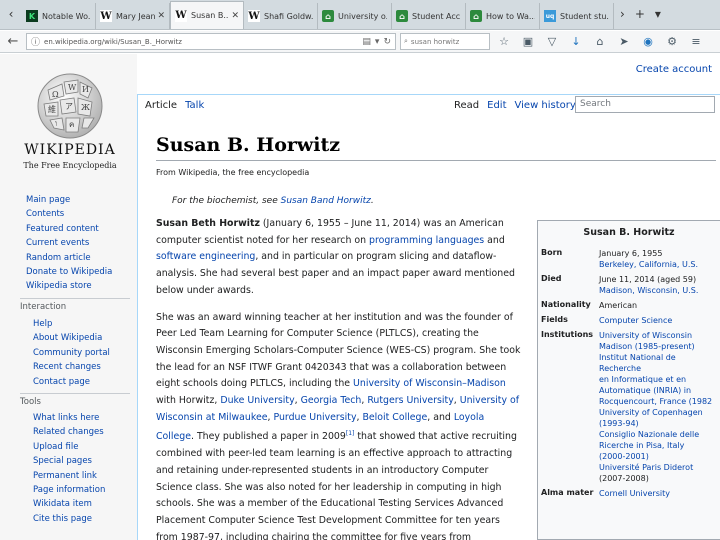 The width and height of the screenshot is (720, 540). Describe the element at coordinates (35, 41) in the screenshot. I see `info-icon: ⓘ` at that location.